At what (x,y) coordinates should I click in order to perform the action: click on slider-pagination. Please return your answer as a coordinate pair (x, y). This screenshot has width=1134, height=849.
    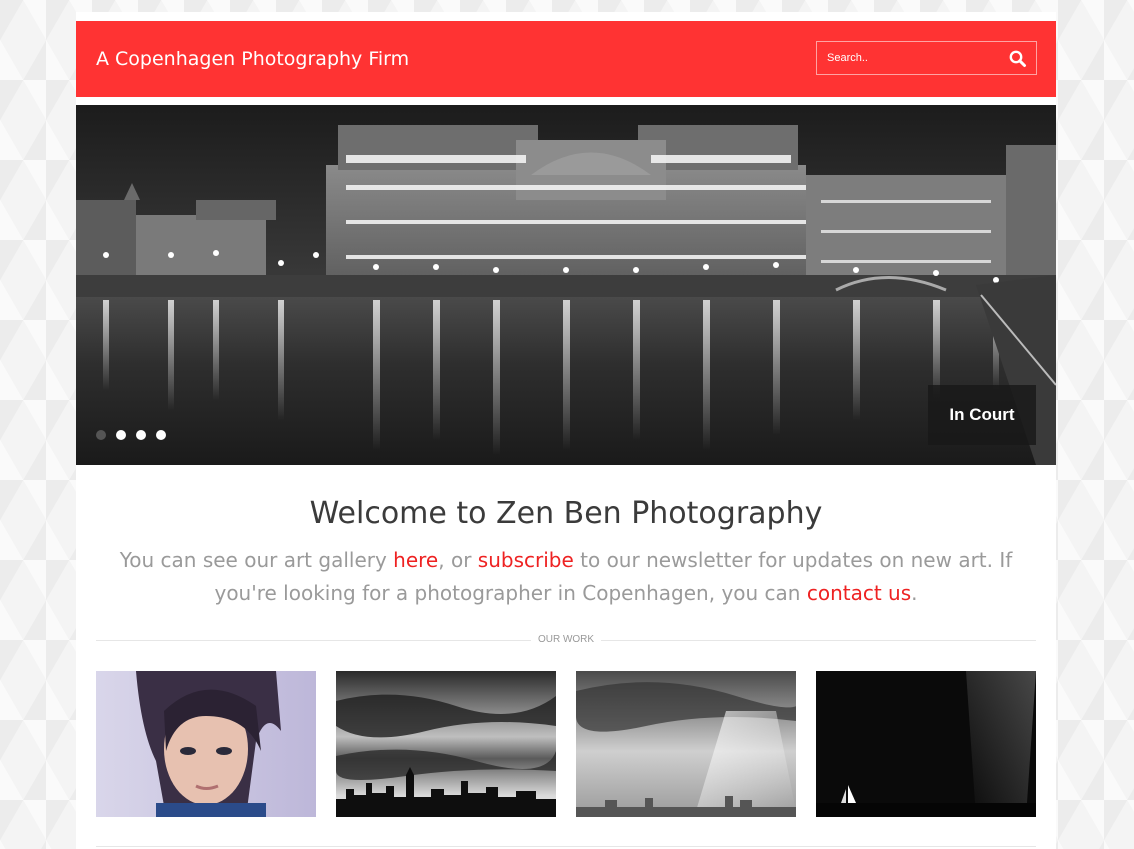
    Looking at the image, I should click on (131, 435).